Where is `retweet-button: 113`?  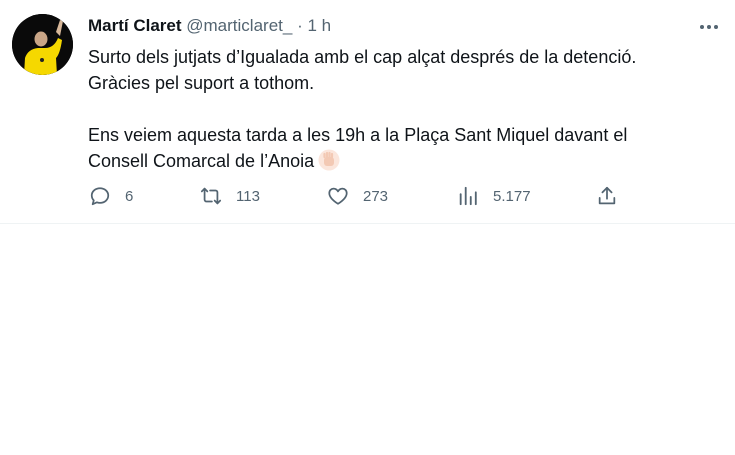 retweet-button: 113 is located at coordinates (230, 196).